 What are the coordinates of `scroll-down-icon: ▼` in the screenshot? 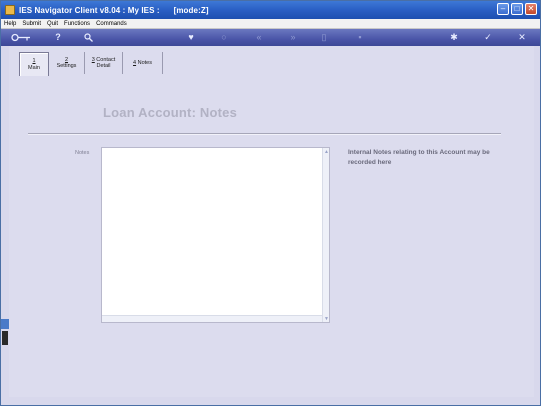 It's located at (326, 318).